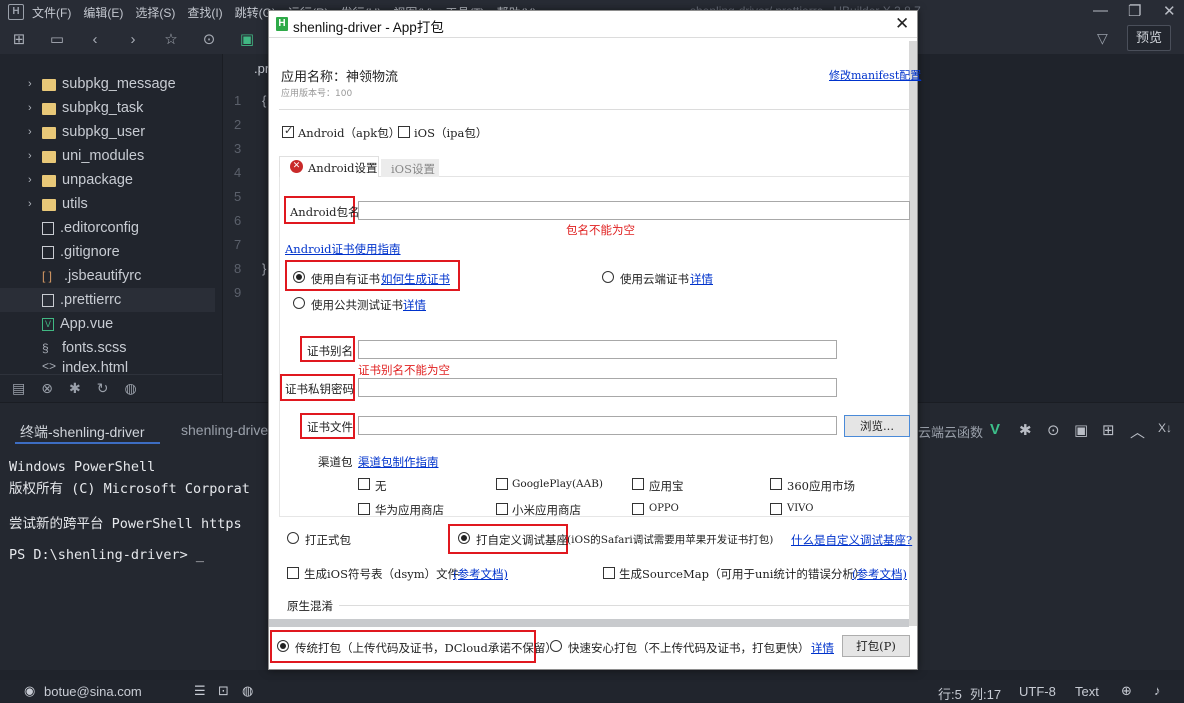 This screenshot has height=703, width=1184. I want to click on tree-item: › subpkg_user, so click(111, 132).